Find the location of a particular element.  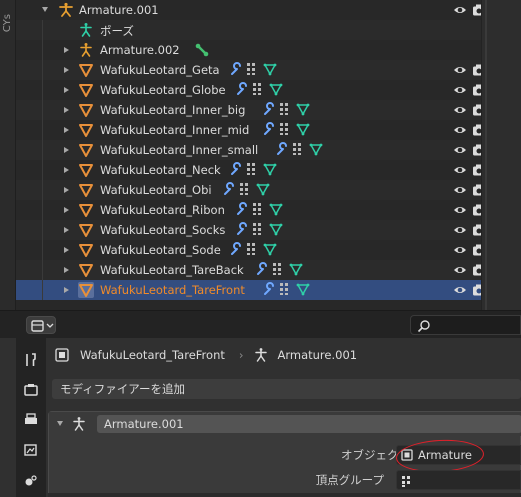

view-layer-tab is located at coordinates (31, 450).